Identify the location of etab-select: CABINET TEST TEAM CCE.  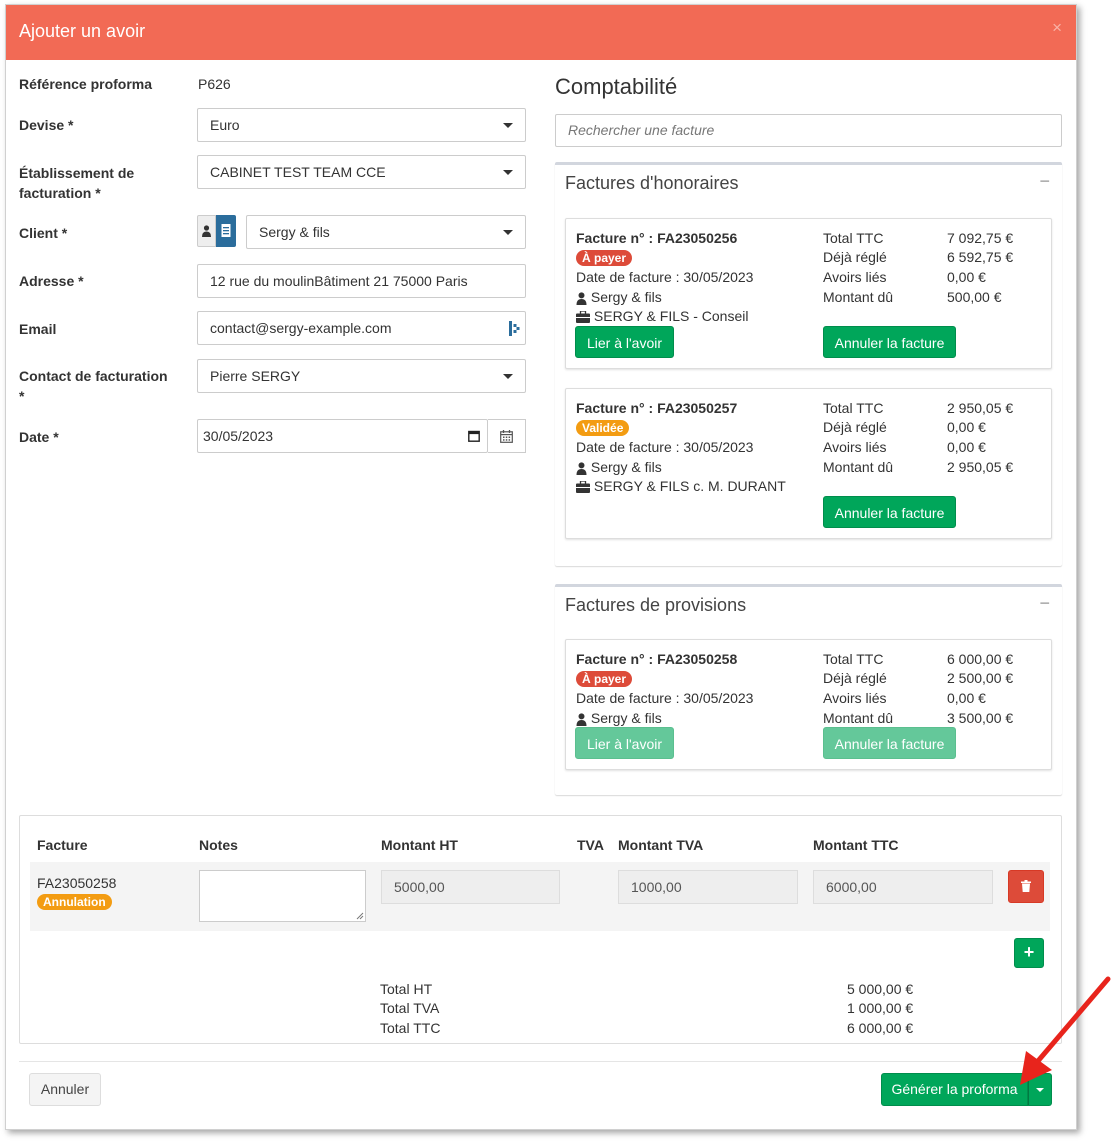
(361, 172).